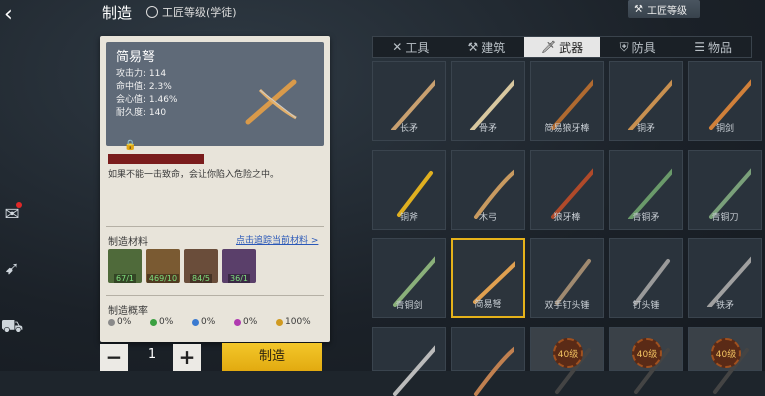  I want to click on stat-attack: 攻击力: 114, so click(141, 74).